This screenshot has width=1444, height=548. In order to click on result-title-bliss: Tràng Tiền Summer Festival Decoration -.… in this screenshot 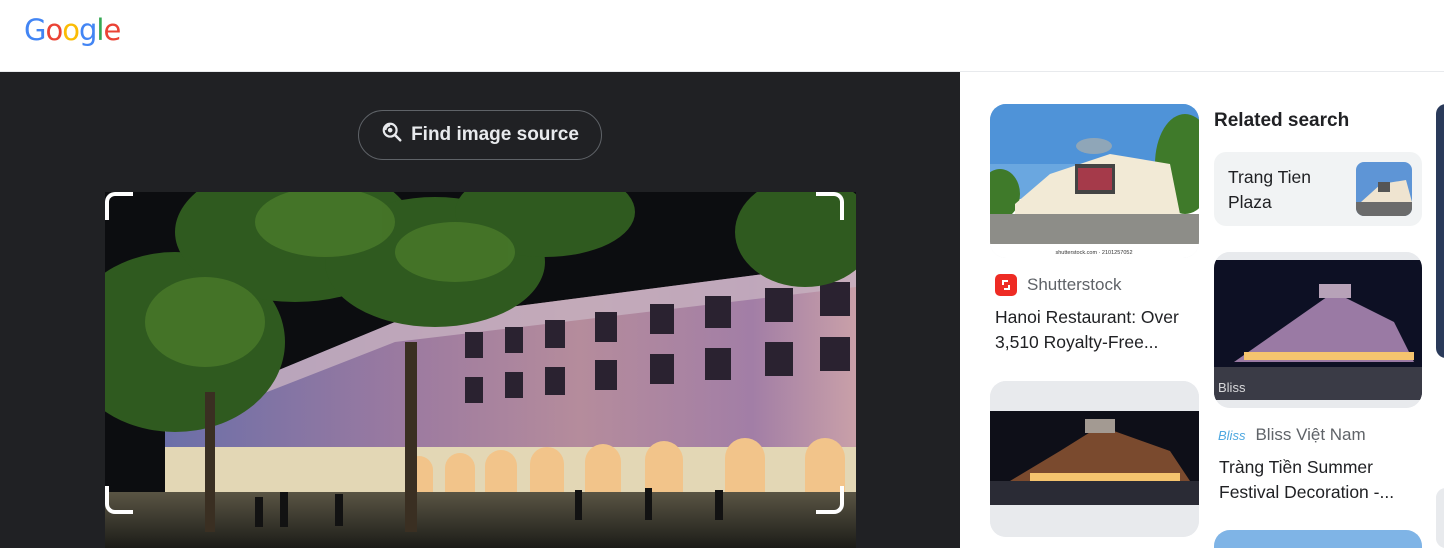, I will do `click(1319, 480)`.